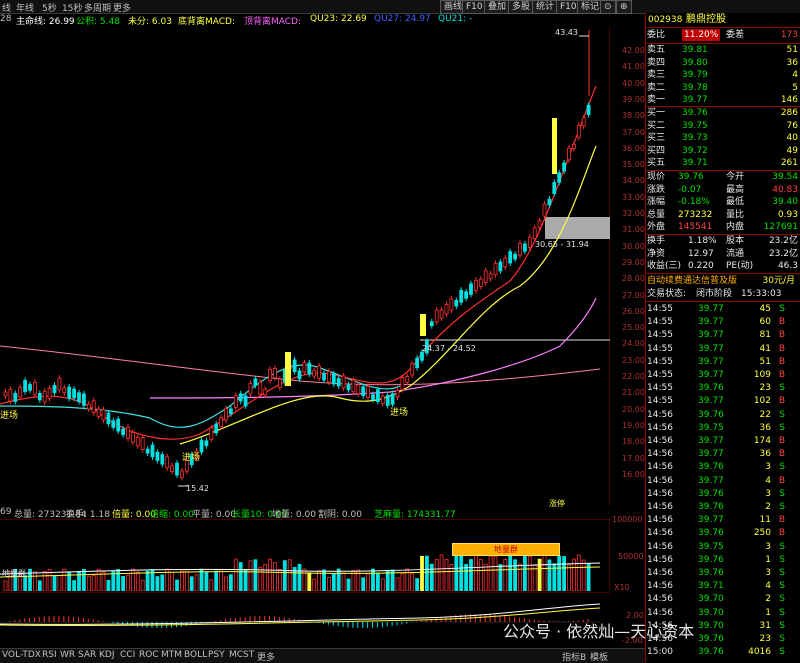  What do you see at coordinates (711, 401) in the screenshot?
I see `tick-price: 39.77` at bounding box center [711, 401].